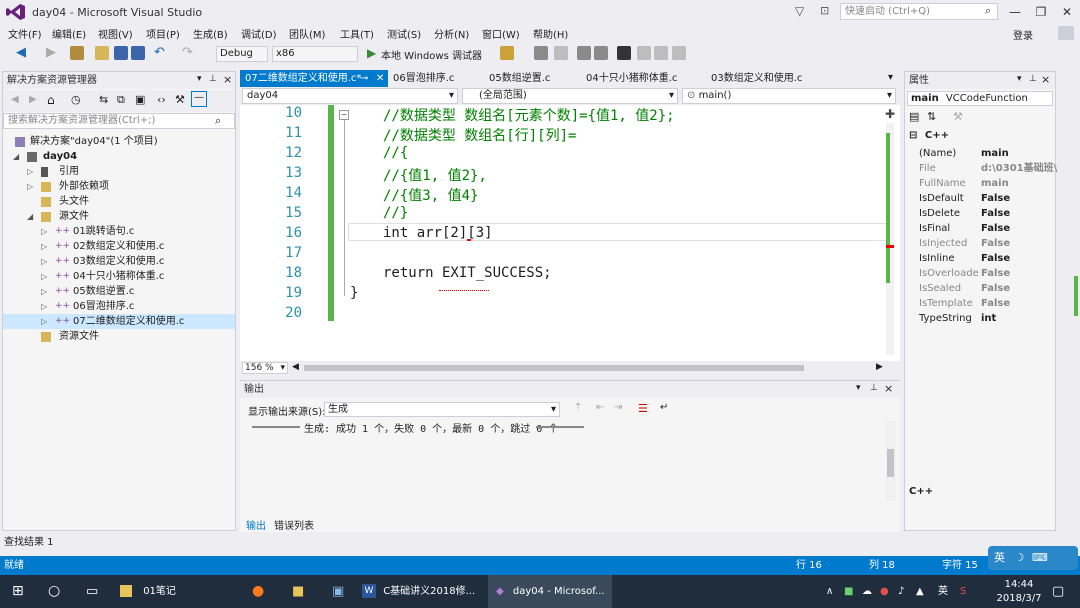 The width and height of the screenshot is (1080, 608). What do you see at coordinates (259, 33) in the screenshot?
I see `menu-debug: 调试(D)` at bounding box center [259, 33].